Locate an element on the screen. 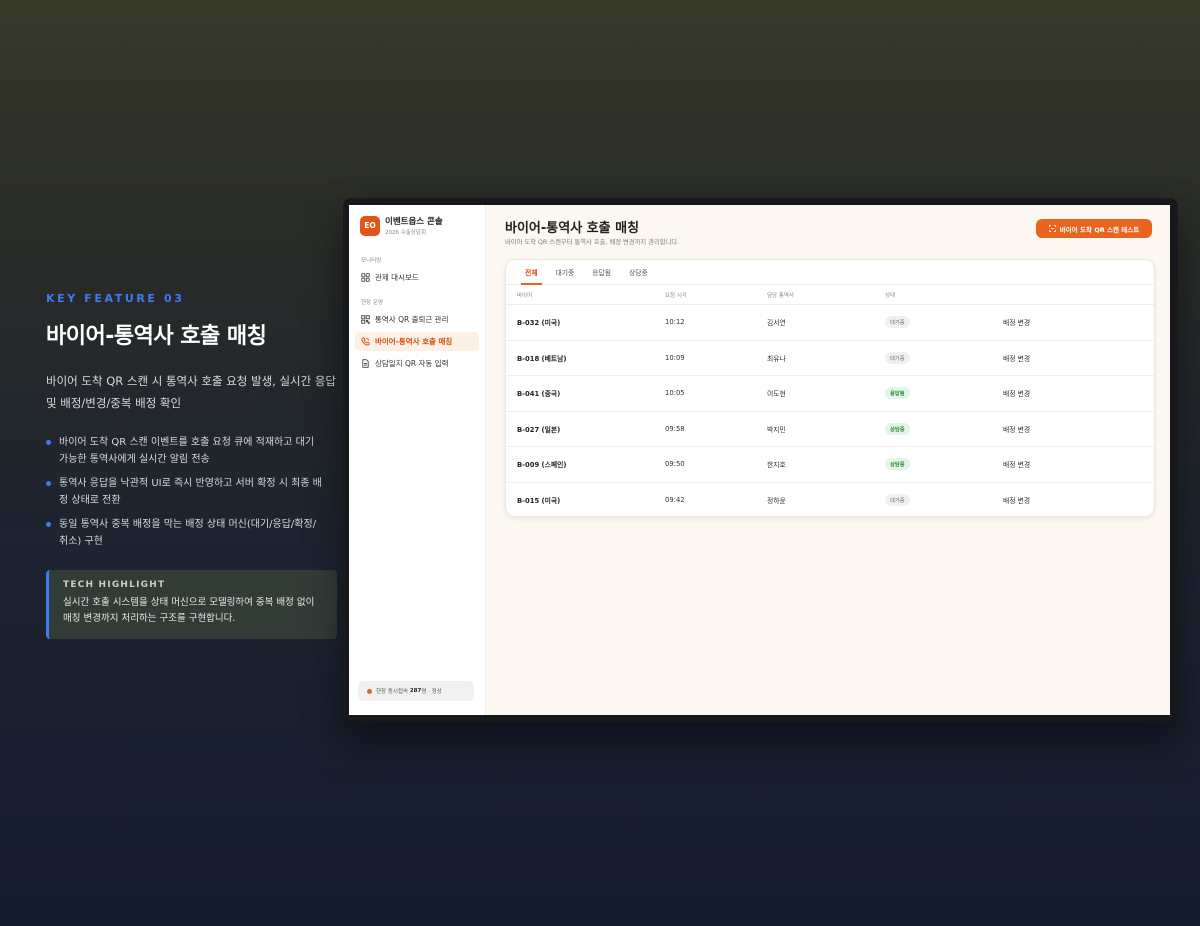 This screenshot has height=926, width=1200. sidebar-item-dashboard: 관제 대시보드 is located at coordinates (417, 277).